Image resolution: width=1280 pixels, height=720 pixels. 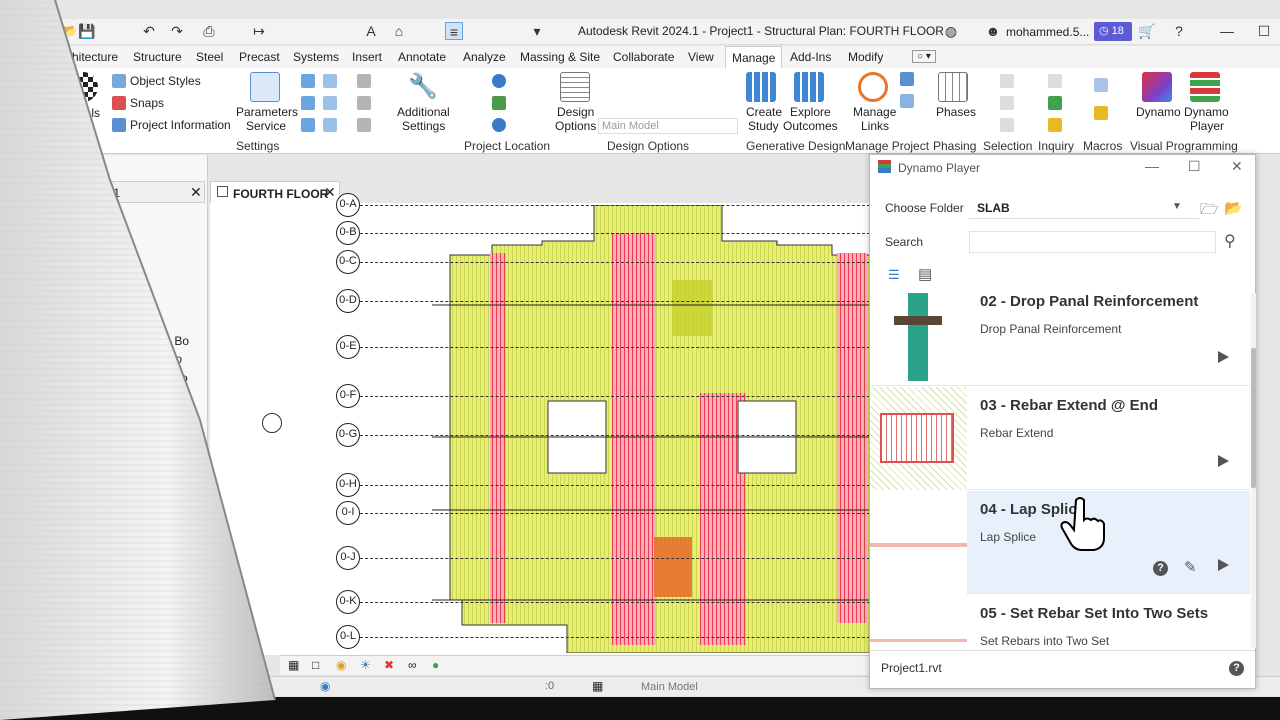 What do you see at coordinates (341, 665) in the screenshot?
I see `visual-style-icon: ◉` at bounding box center [341, 665].